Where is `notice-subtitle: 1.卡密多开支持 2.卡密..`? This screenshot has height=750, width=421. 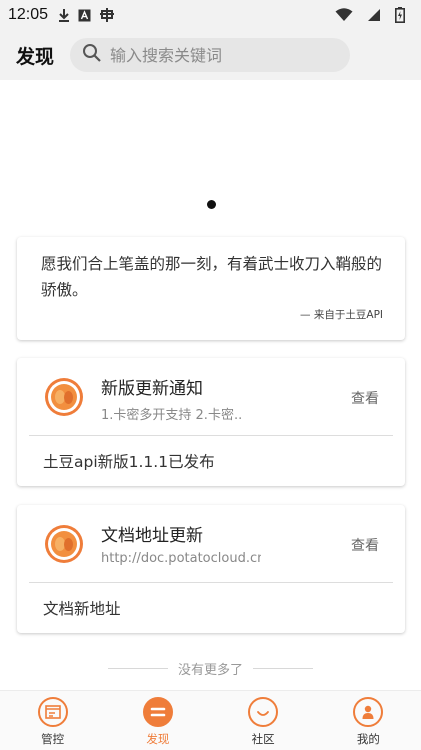
notice-subtitle: 1.卡密多开支持 2.卡密.. is located at coordinates (172, 415).